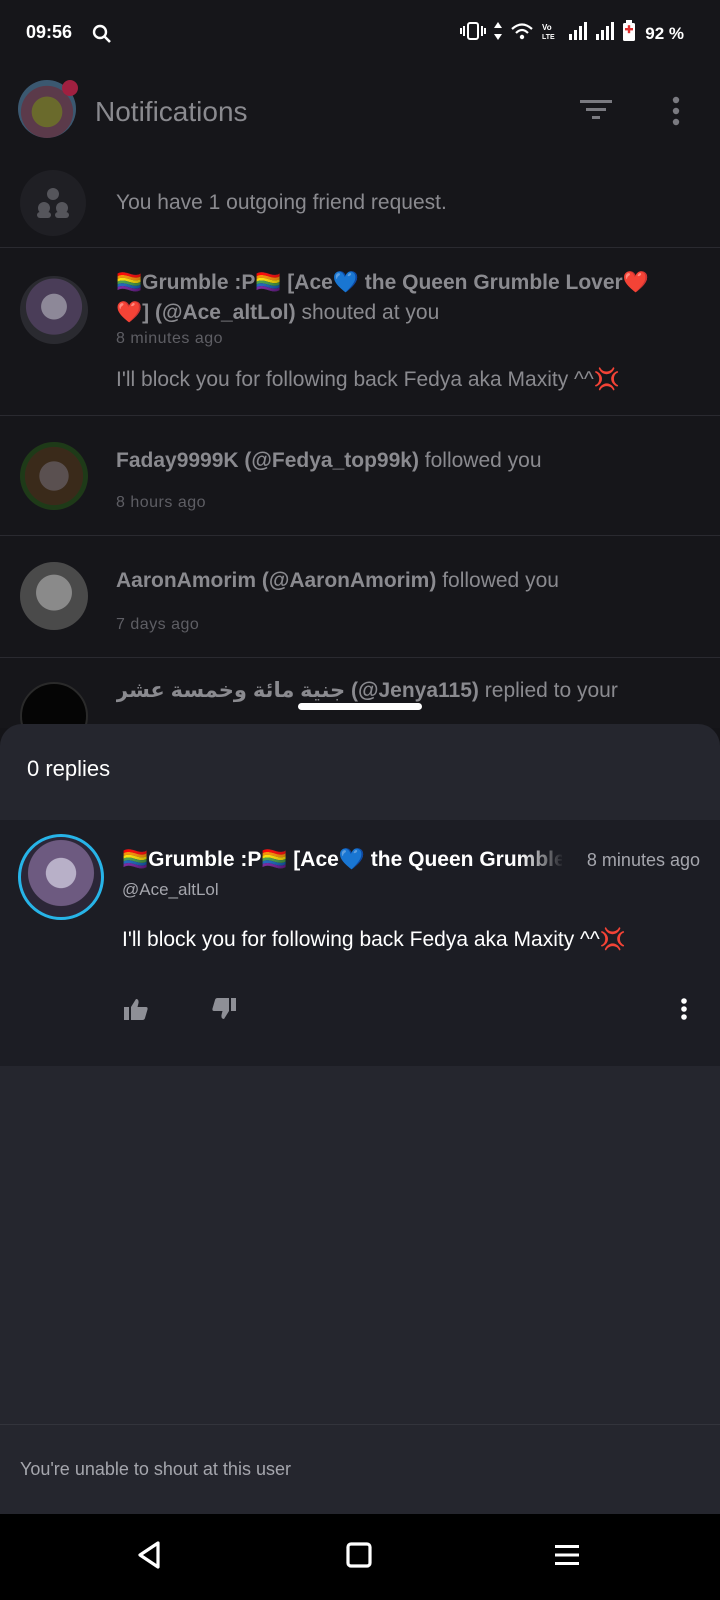 Image resolution: width=720 pixels, height=1600 pixels. What do you see at coordinates (53, 203) in the screenshot?
I see `friends-icon` at bounding box center [53, 203].